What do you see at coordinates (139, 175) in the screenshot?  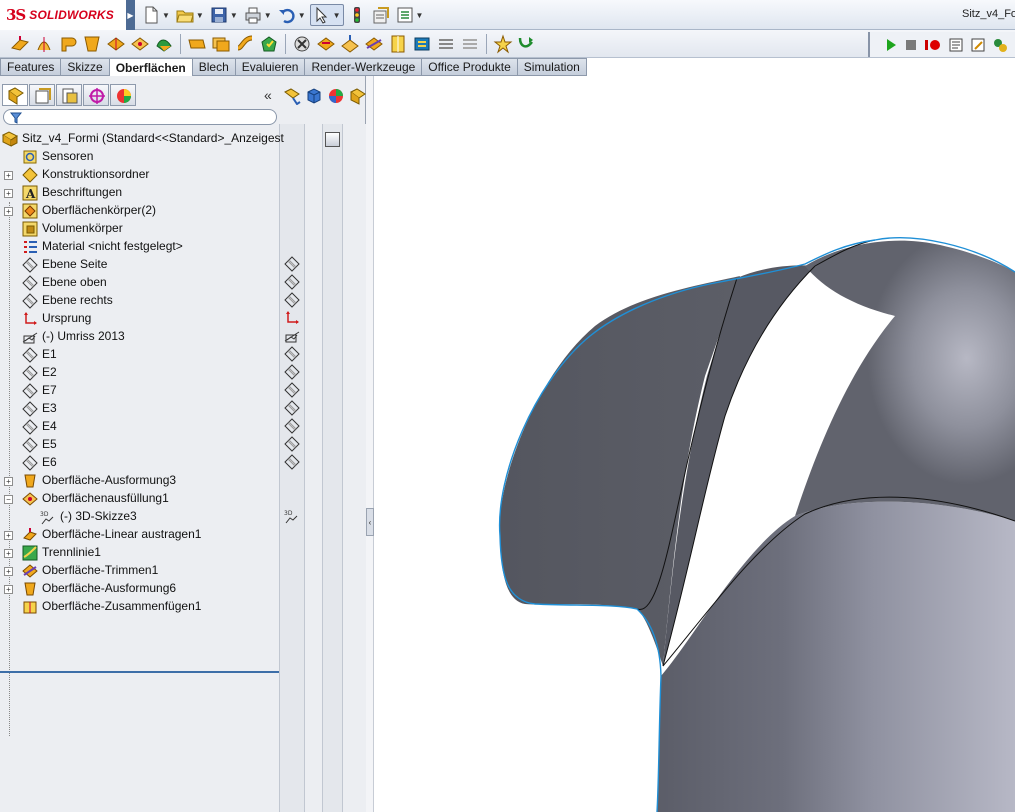 I see `tree-item: + Konstruktionsordner` at bounding box center [139, 175].